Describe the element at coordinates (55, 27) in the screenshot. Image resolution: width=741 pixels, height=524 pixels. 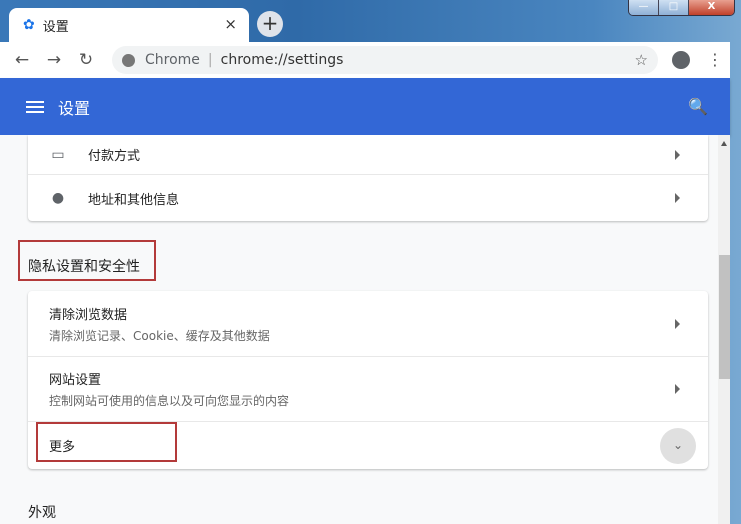
I see `tab-title: 设置` at that location.